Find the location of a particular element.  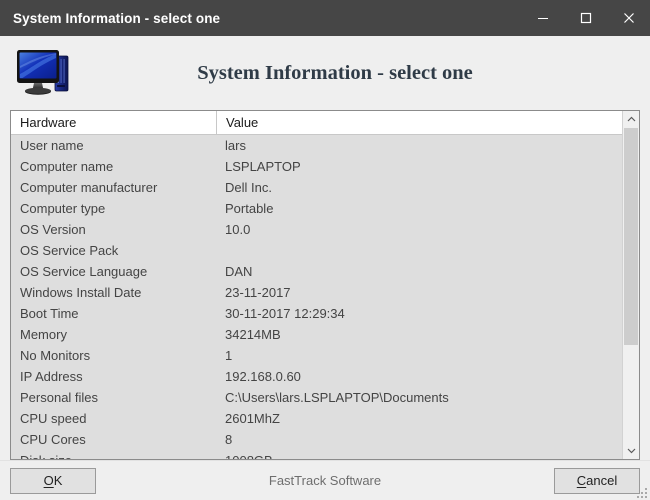

maximize-icon is located at coordinates (585, 18).